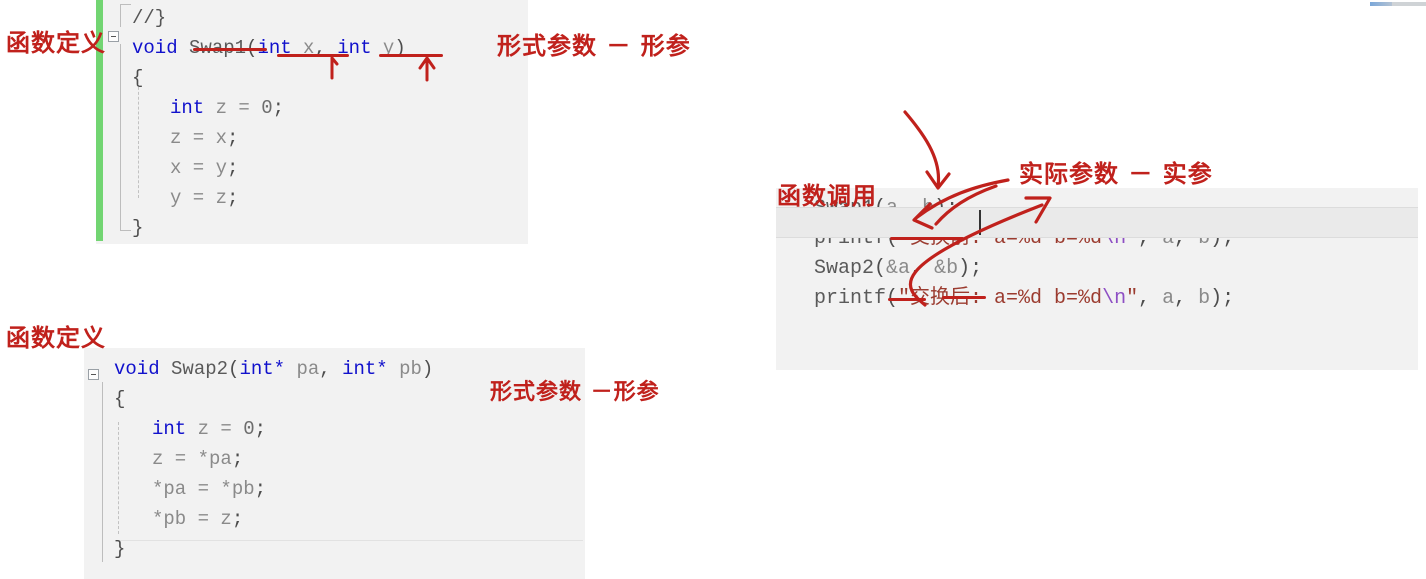 This screenshot has height=579, width=1426. Describe the element at coordinates (312, 198) in the screenshot. I see `code-line: y = z;` at that location.